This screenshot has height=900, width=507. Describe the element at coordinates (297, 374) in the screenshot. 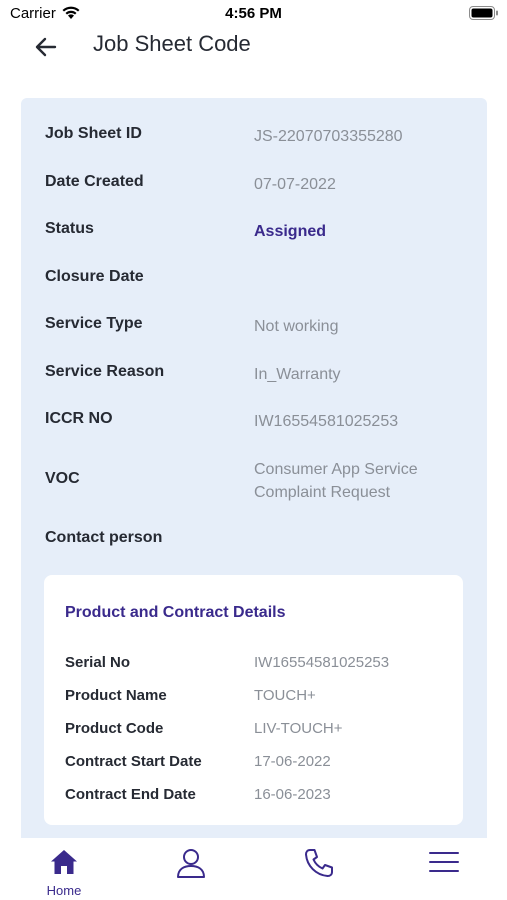

I see `detail-value: In_Warranty` at that location.